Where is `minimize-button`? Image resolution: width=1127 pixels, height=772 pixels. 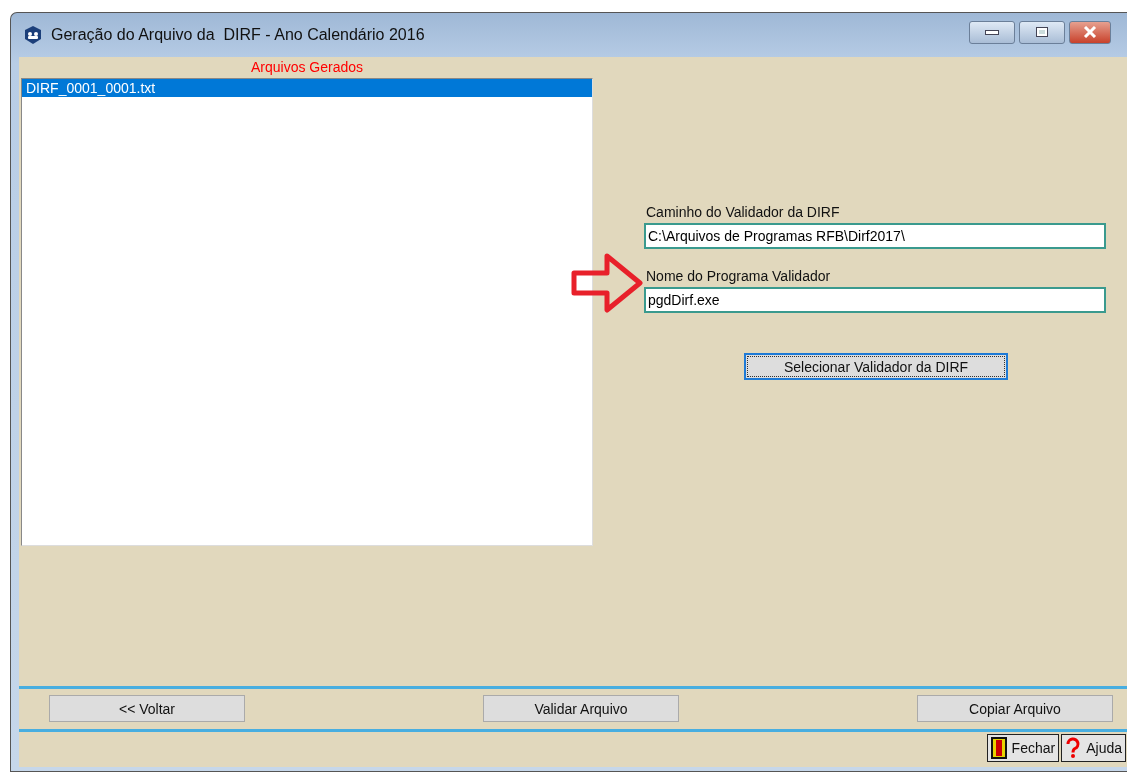
minimize-button is located at coordinates (992, 32).